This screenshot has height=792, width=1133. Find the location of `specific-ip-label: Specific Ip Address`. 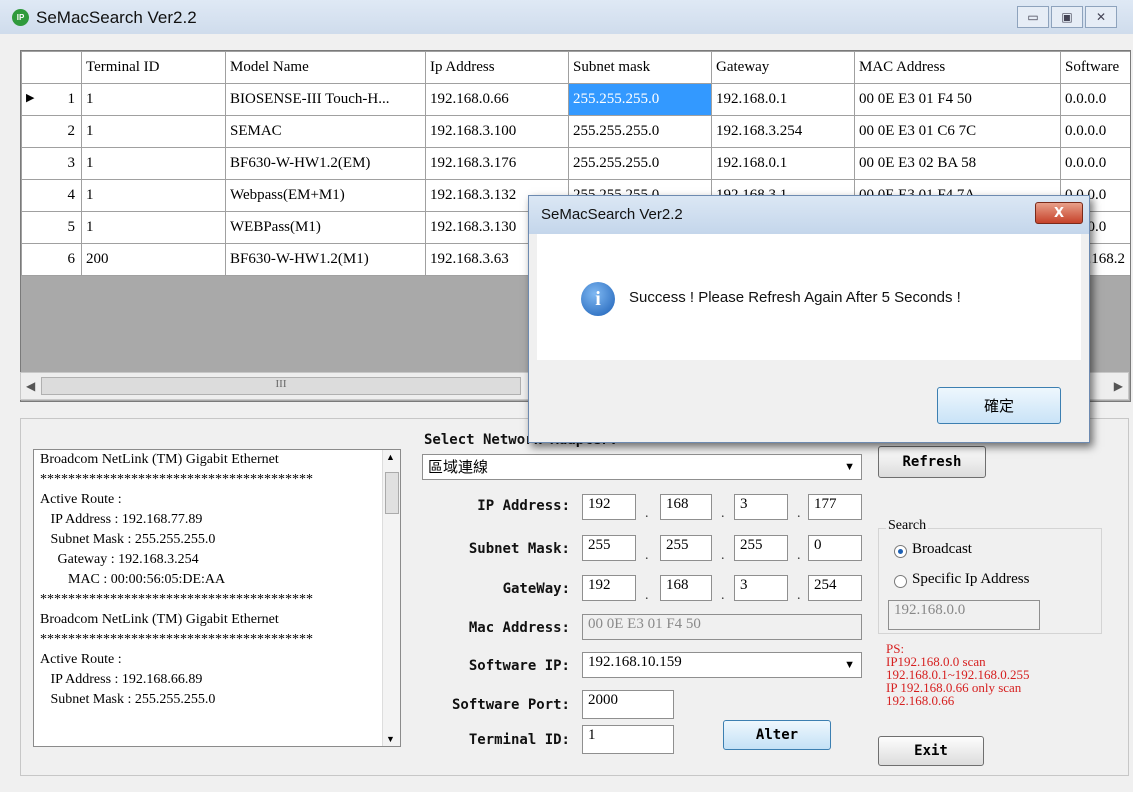

specific-ip-label: Specific Ip Address is located at coordinates (970, 579).